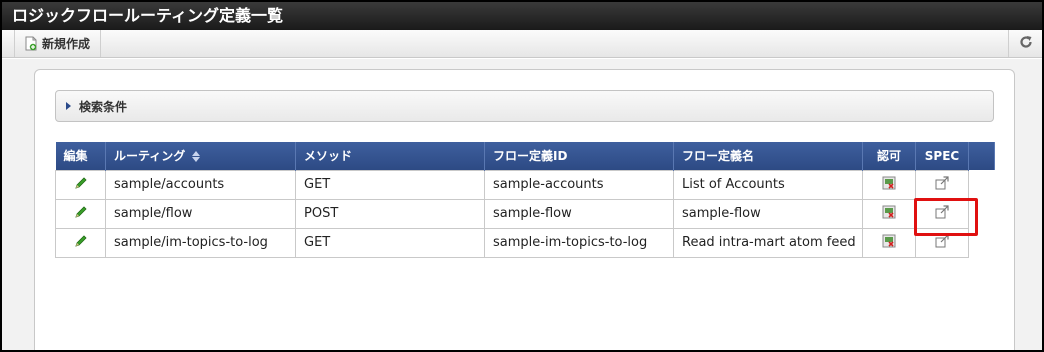 The height and width of the screenshot is (352, 1044). Describe the element at coordinates (68, 106) in the screenshot. I see `triangle-right-icon` at that location.